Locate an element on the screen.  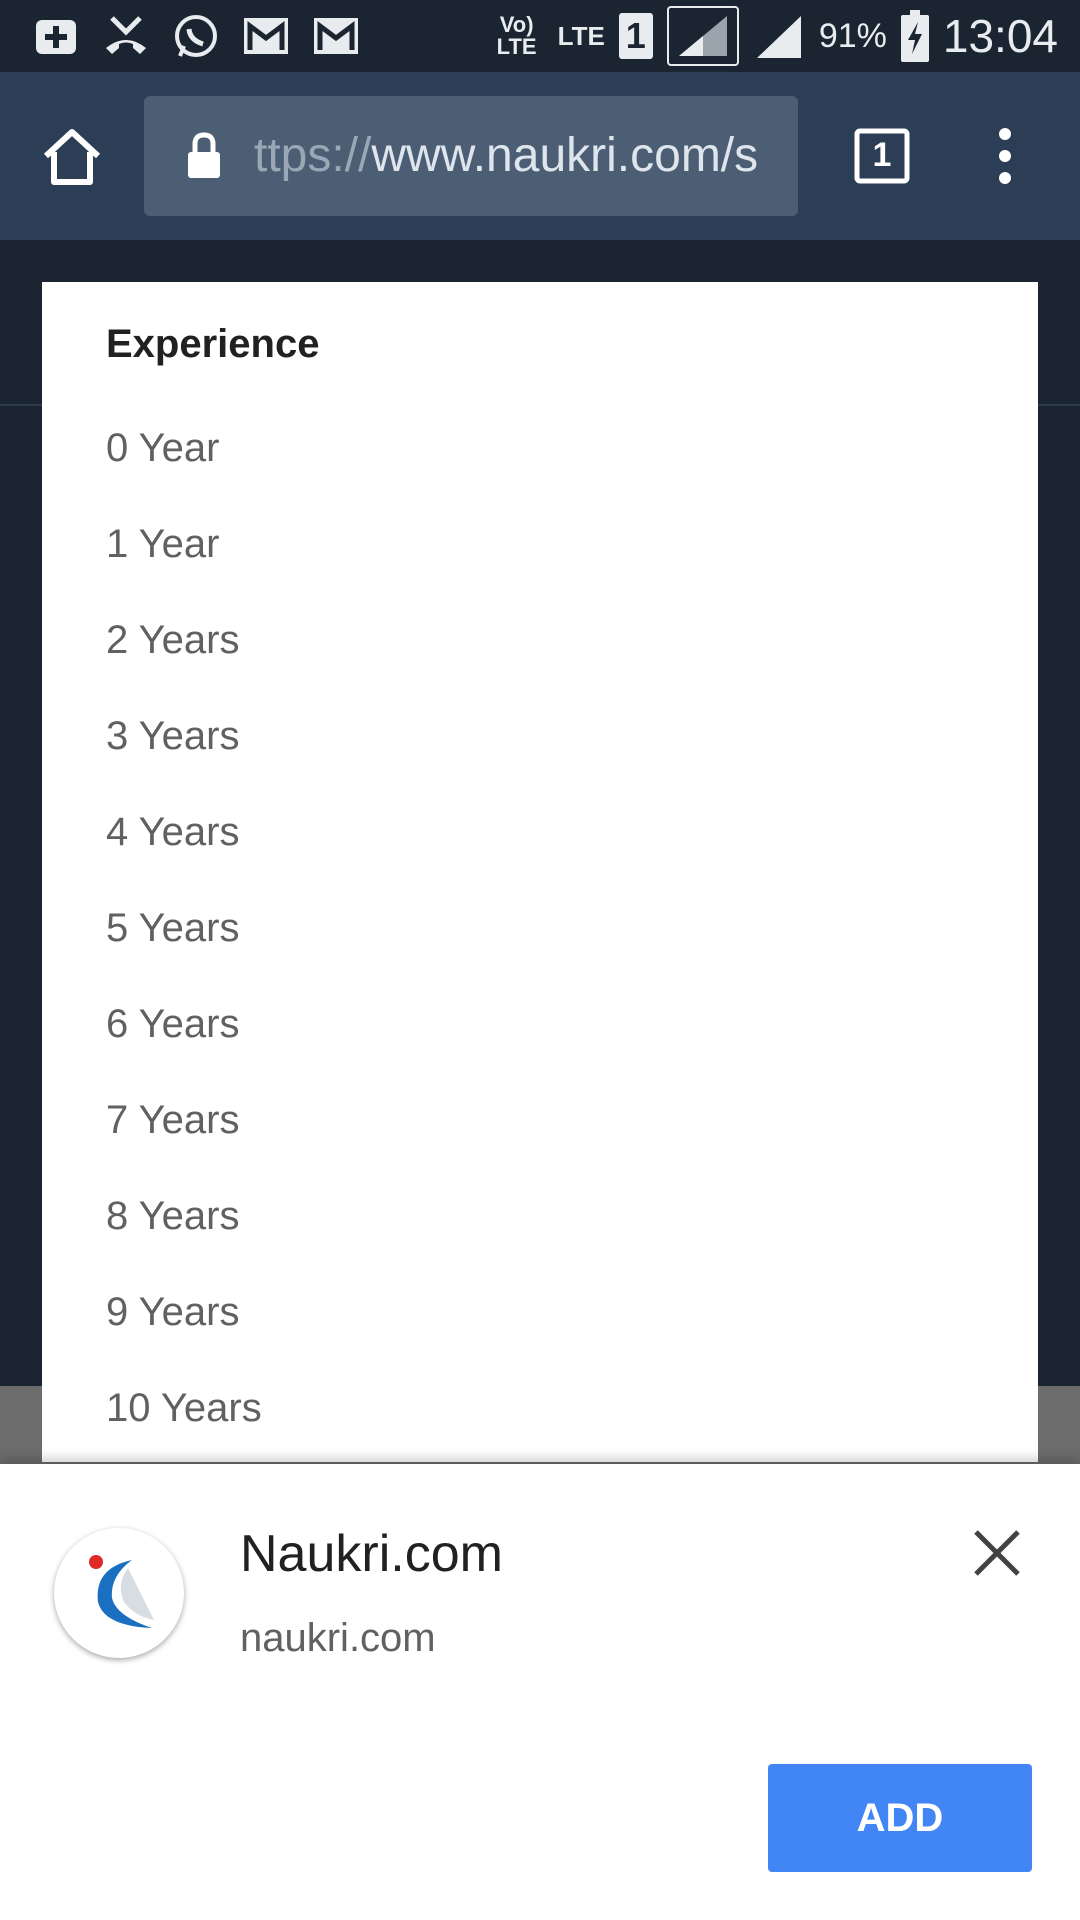
url-text: ttps://www.naukri.com/s is located at coordinates (514, 155).